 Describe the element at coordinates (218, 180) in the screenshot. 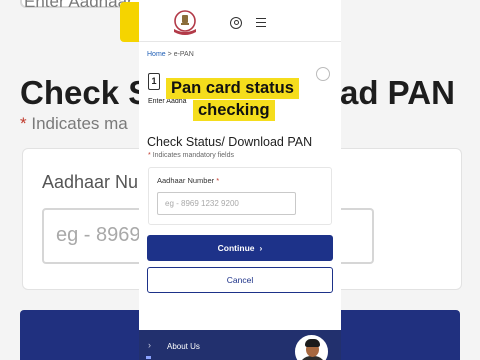

I see `aadhaar-required-asterisk: *` at that location.